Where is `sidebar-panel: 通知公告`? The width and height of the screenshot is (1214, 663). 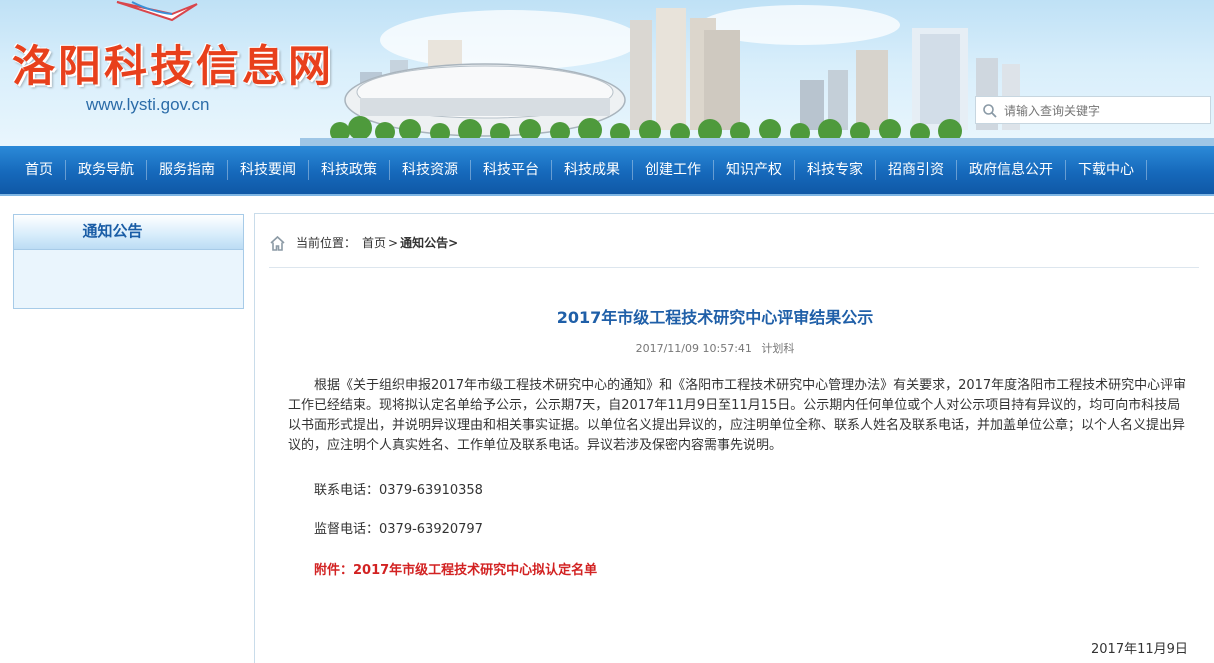
sidebar-panel: 通知公告 is located at coordinates (128, 261).